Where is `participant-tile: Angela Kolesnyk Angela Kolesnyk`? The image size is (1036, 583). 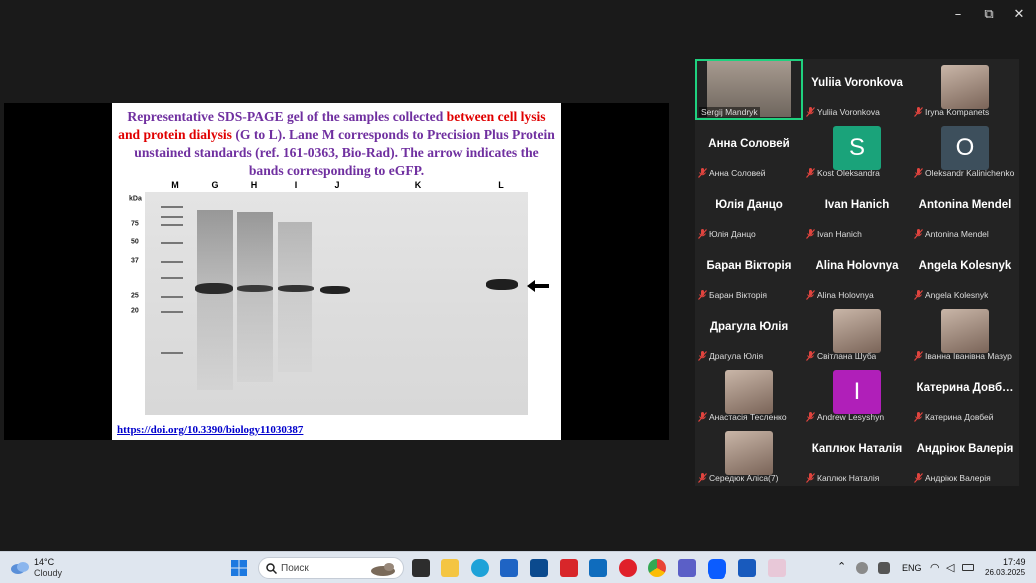 participant-tile: Angela Kolesnyk Angela Kolesnyk is located at coordinates (965, 272).